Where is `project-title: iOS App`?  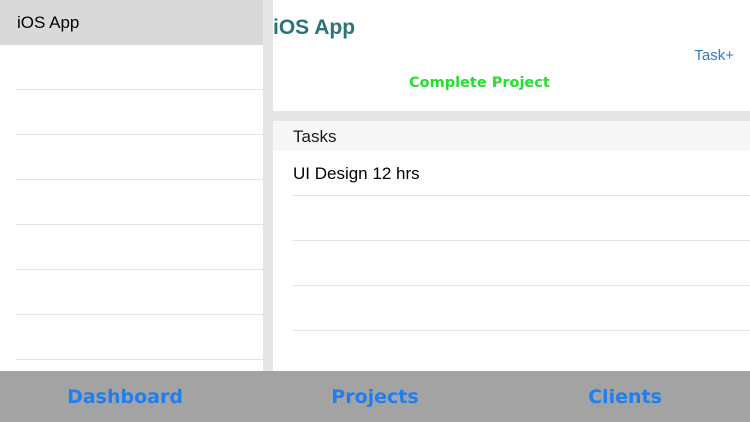 project-title: iOS App is located at coordinates (314, 27).